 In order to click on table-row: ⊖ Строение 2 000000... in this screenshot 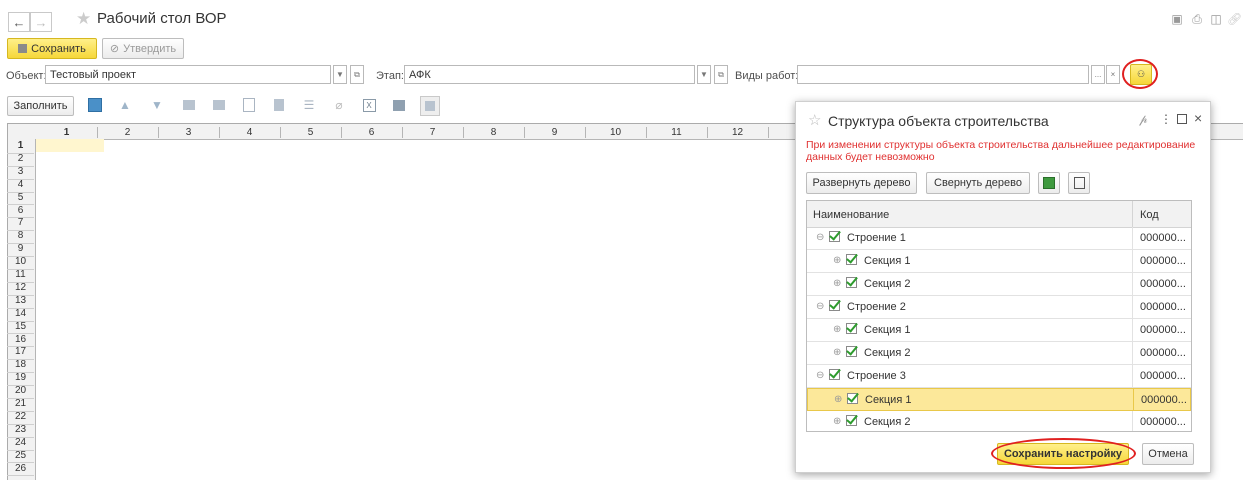, I will do `click(999, 307)`.